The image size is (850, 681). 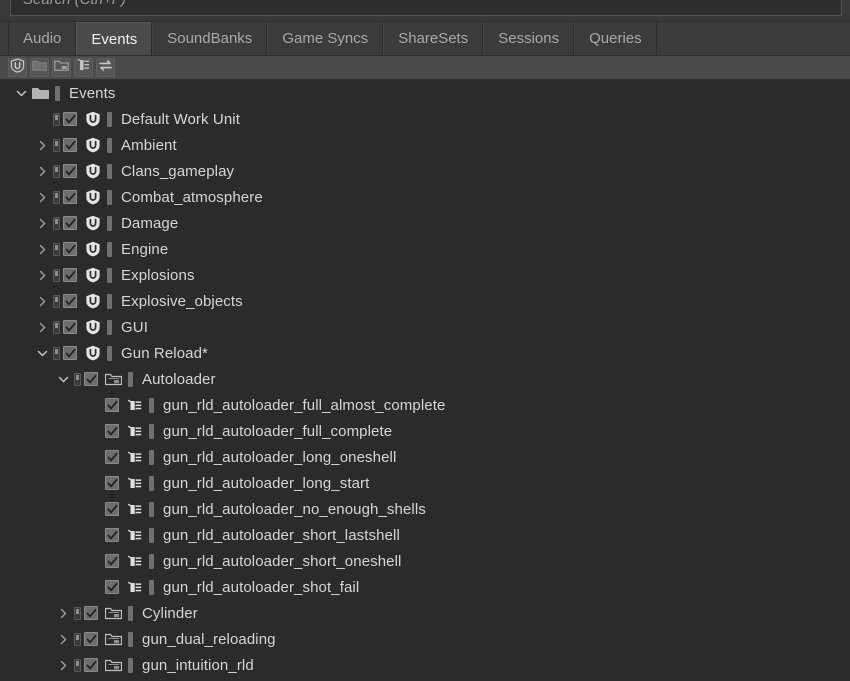 What do you see at coordinates (425, 509) in the screenshot?
I see `tree-row: gun_rld_autoloader_no_enough_shells` at bounding box center [425, 509].